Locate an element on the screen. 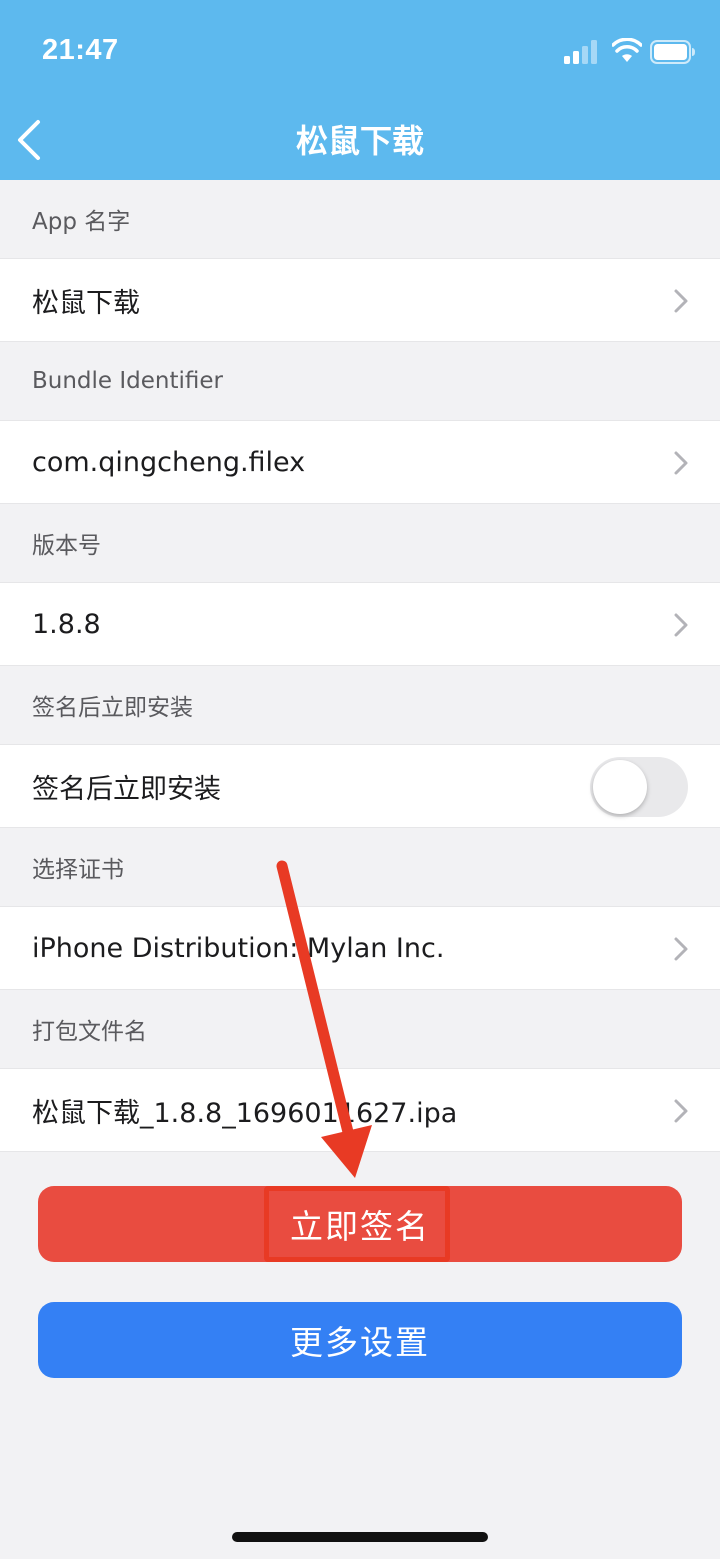  section-header-install: 签名后立即安装 is located at coordinates (112, 708).